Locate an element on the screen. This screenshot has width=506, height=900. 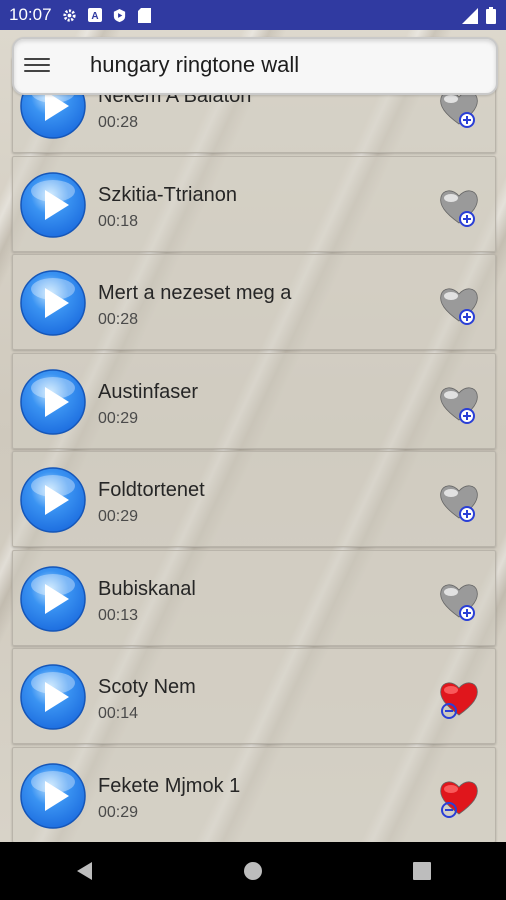
search-bar: hungary ringtone wall is located at coordinates (255, 66).